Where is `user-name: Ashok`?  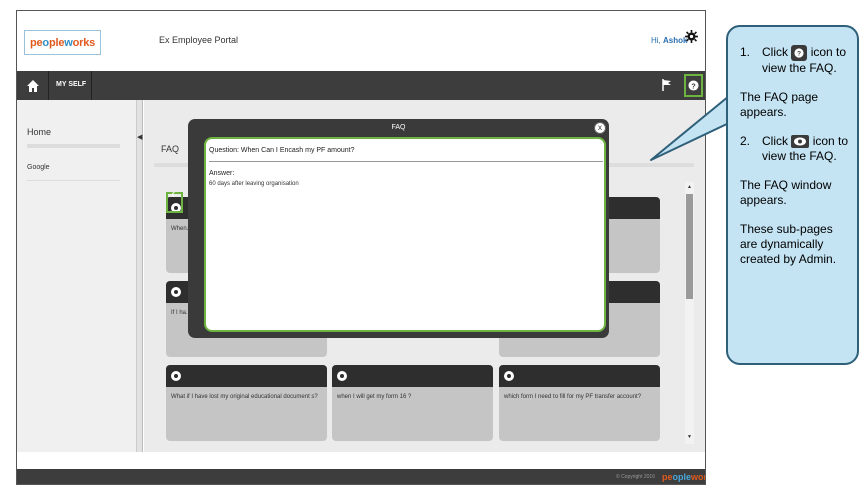 user-name: Ashok is located at coordinates (675, 40).